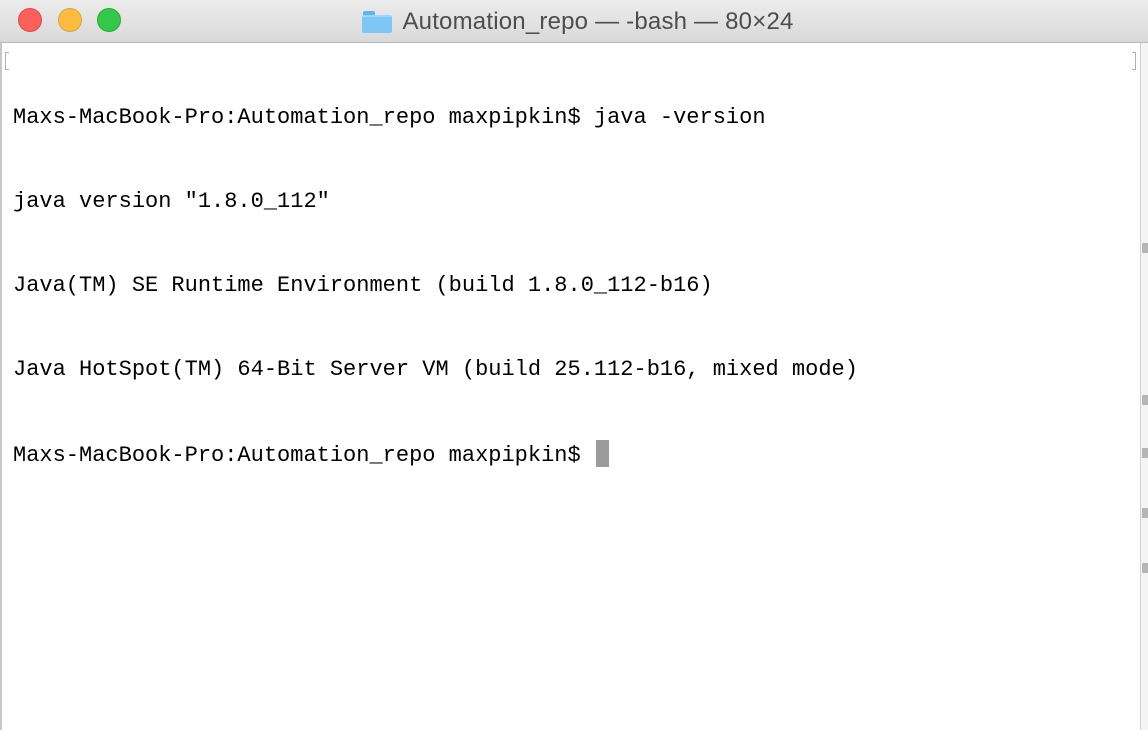 This screenshot has width=1148, height=730. Describe the element at coordinates (7, 61) in the screenshot. I see `mark-bracket-left` at that location.